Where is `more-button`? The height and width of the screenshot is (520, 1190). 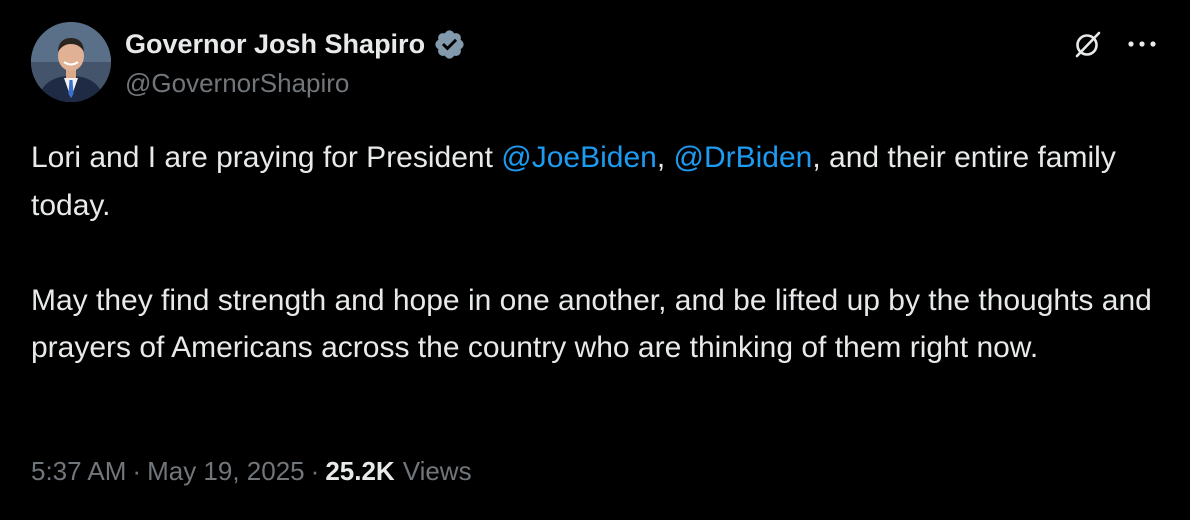
more-button is located at coordinates (1142, 44).